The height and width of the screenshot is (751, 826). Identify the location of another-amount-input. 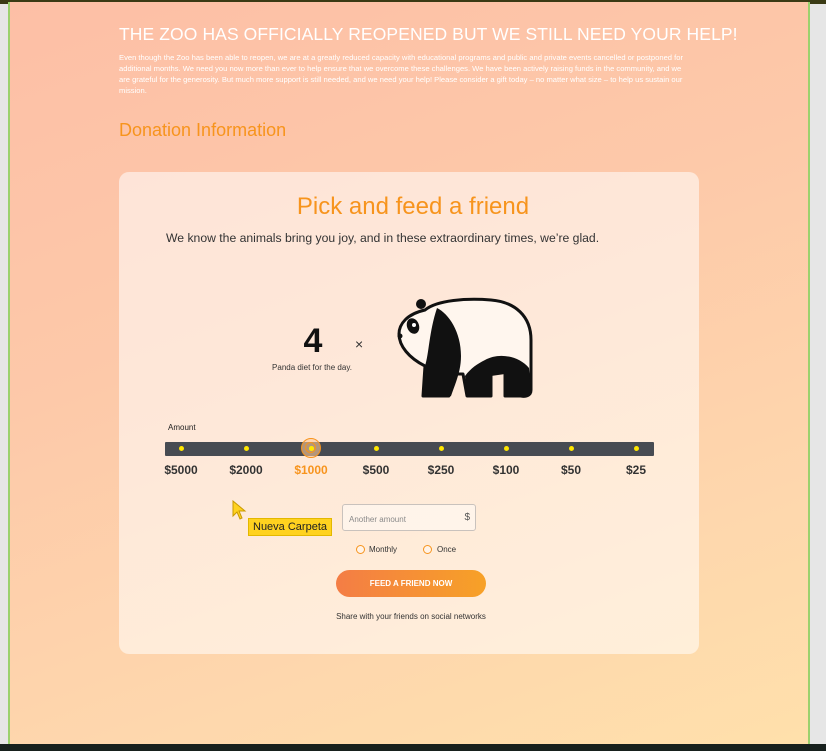
(404, 519).